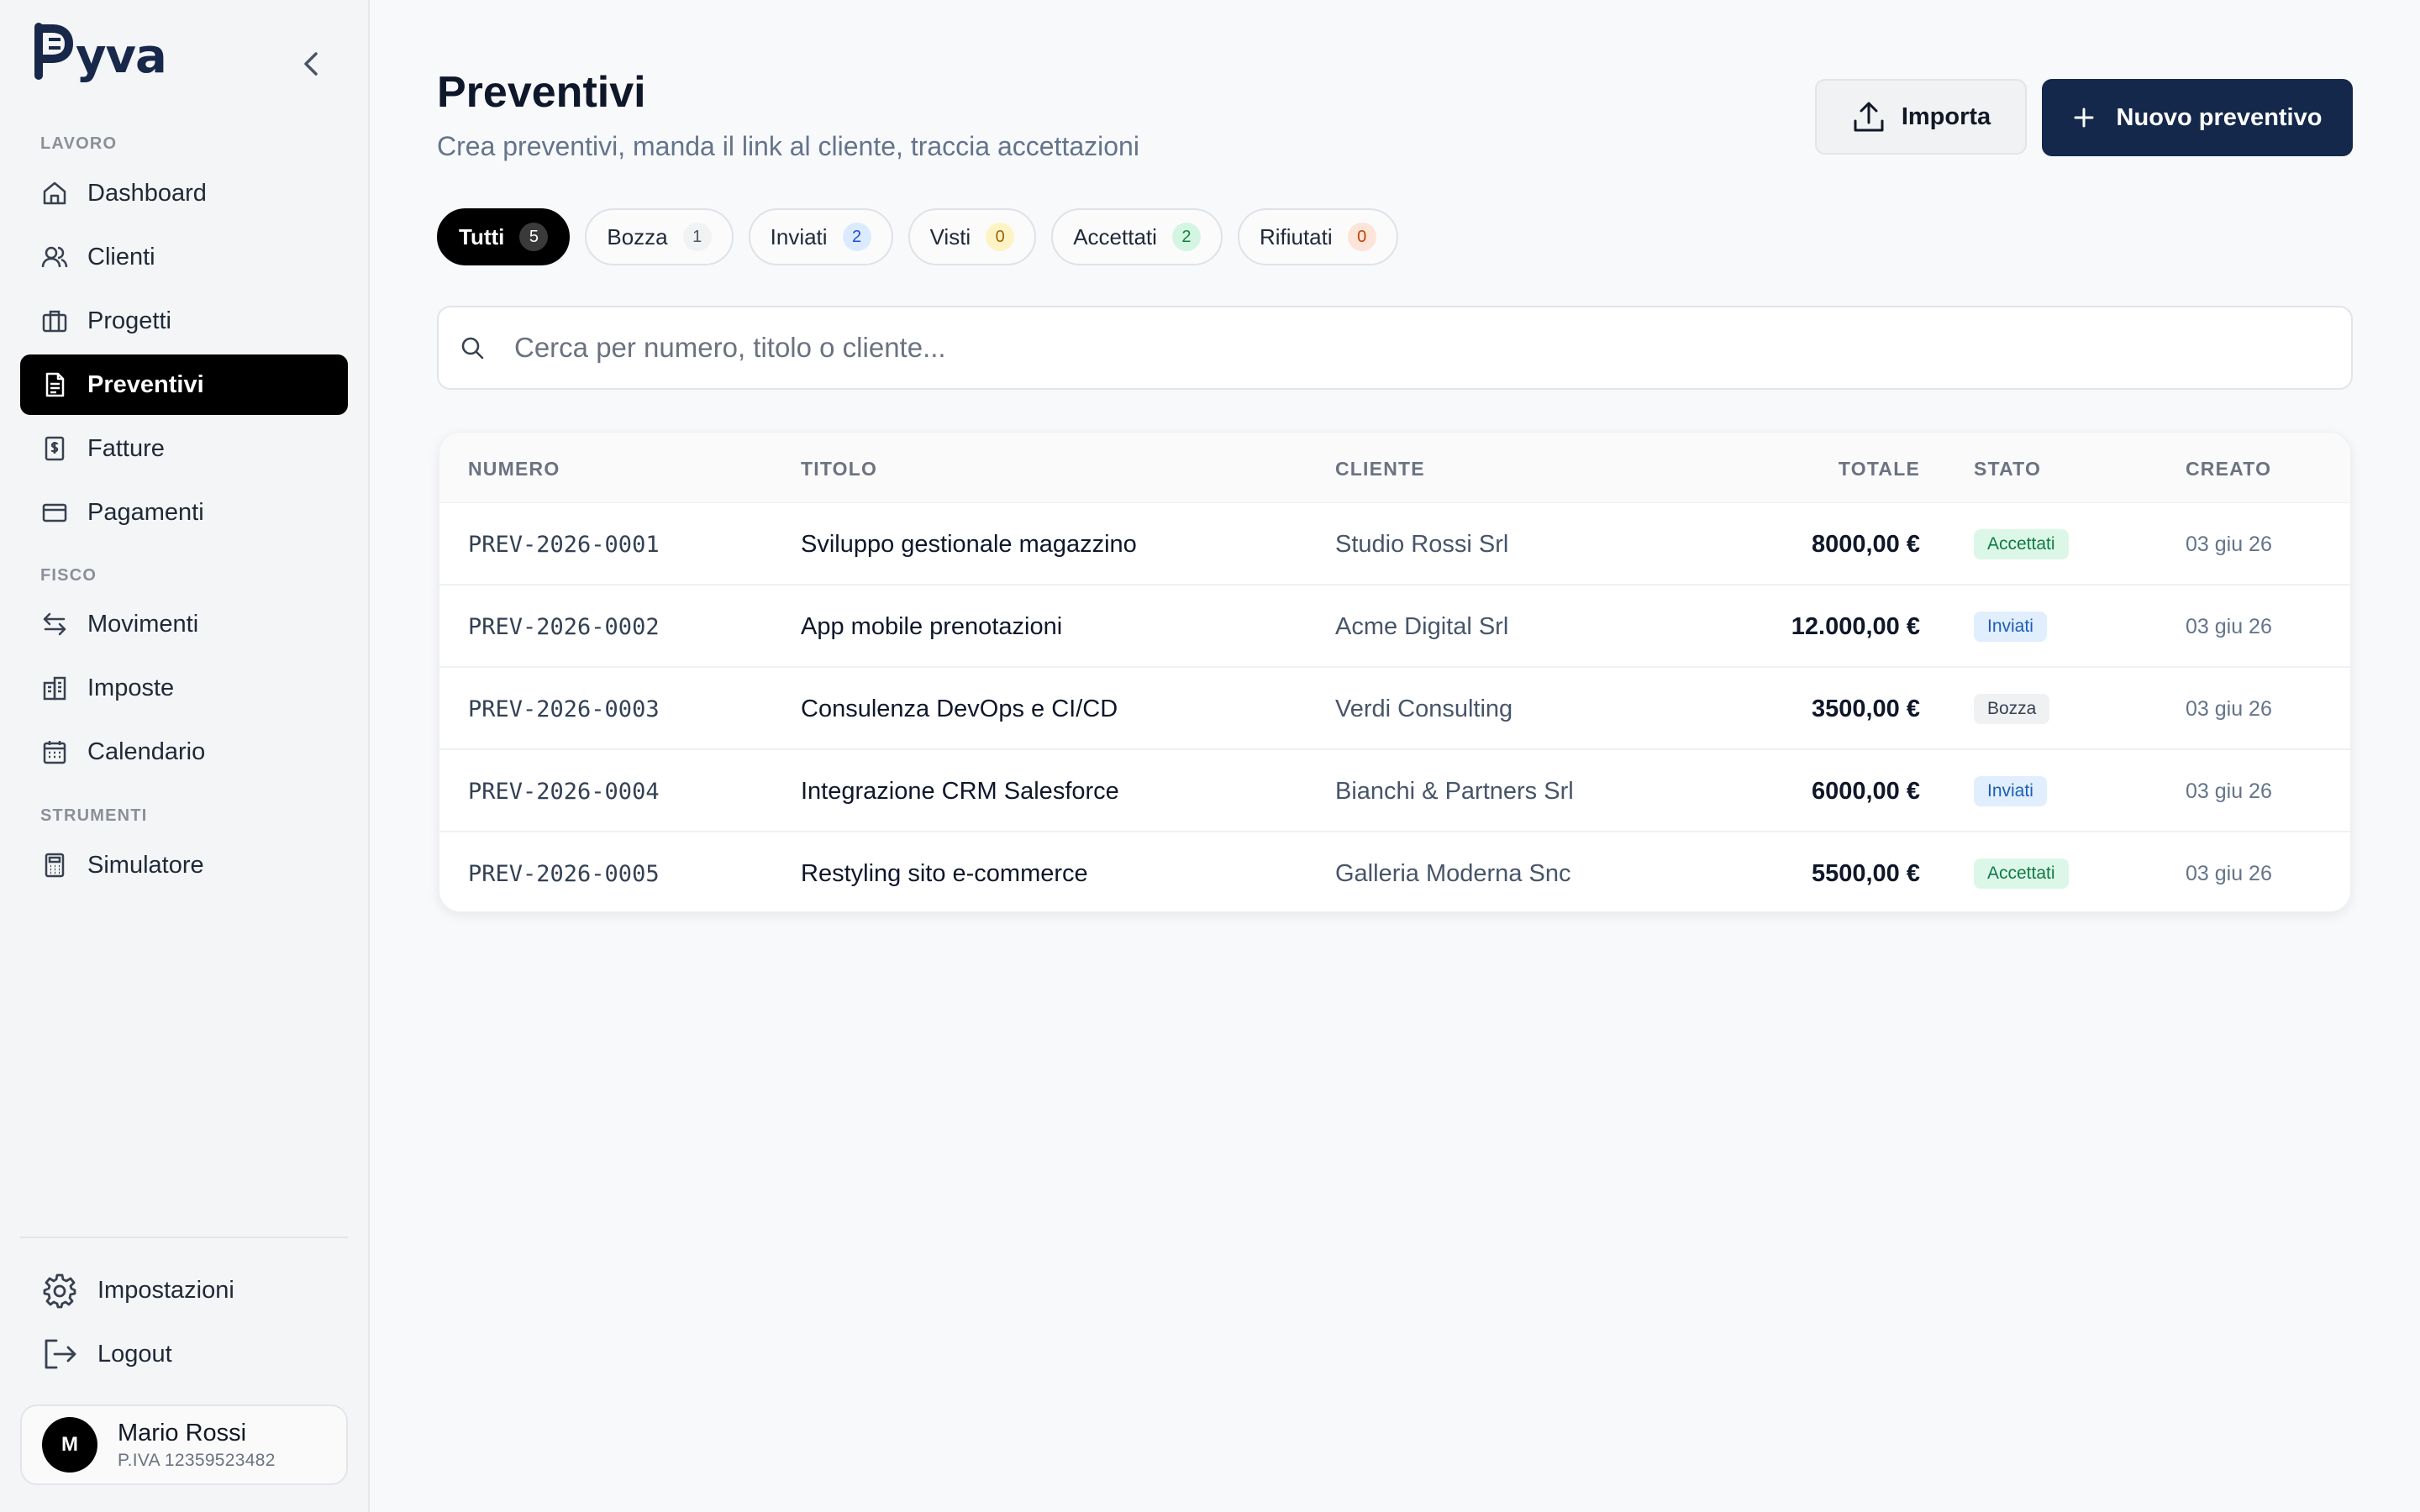 This screenshot has width=2420, height=1512. What do you see at coordinates (1422, 544) in the screenshot?
I see `cell-cliente: Studio Rossi Srl` at bounding box center [1422, 544].